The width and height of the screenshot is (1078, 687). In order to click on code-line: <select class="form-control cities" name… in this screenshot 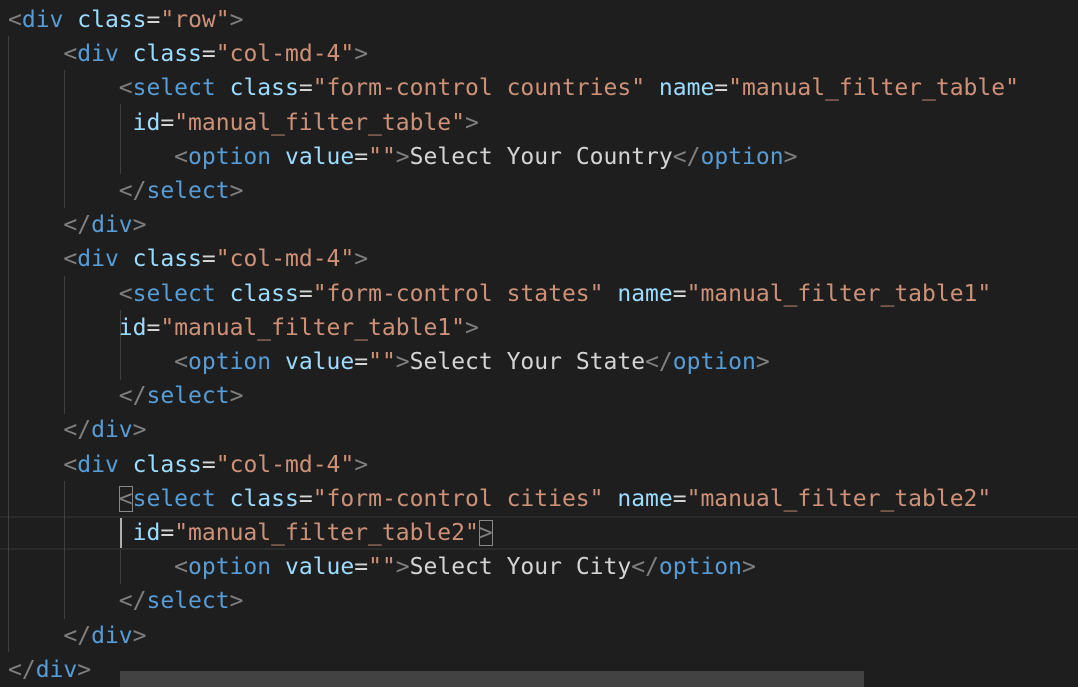, I will do `click(499, 499)`.